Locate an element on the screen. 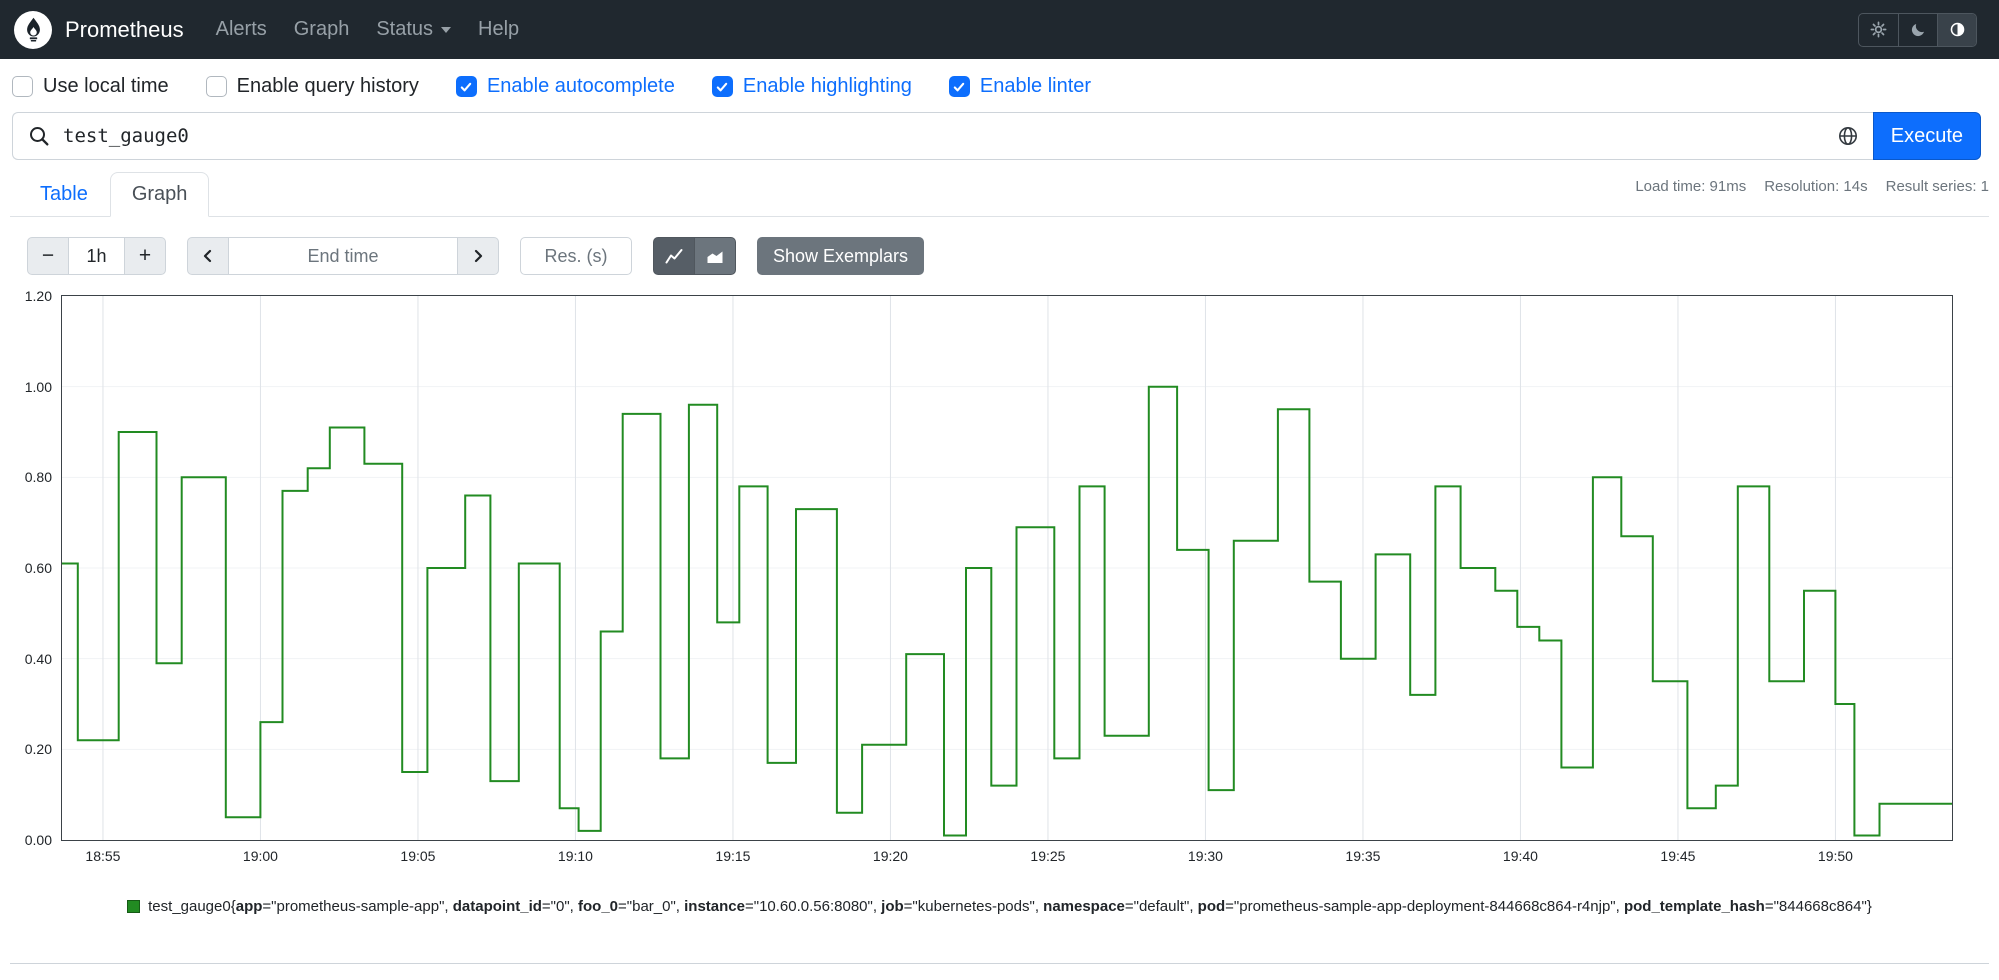 This screenshot has height=980, width=1999. range-group: − + is located at coordinates (96, 256).